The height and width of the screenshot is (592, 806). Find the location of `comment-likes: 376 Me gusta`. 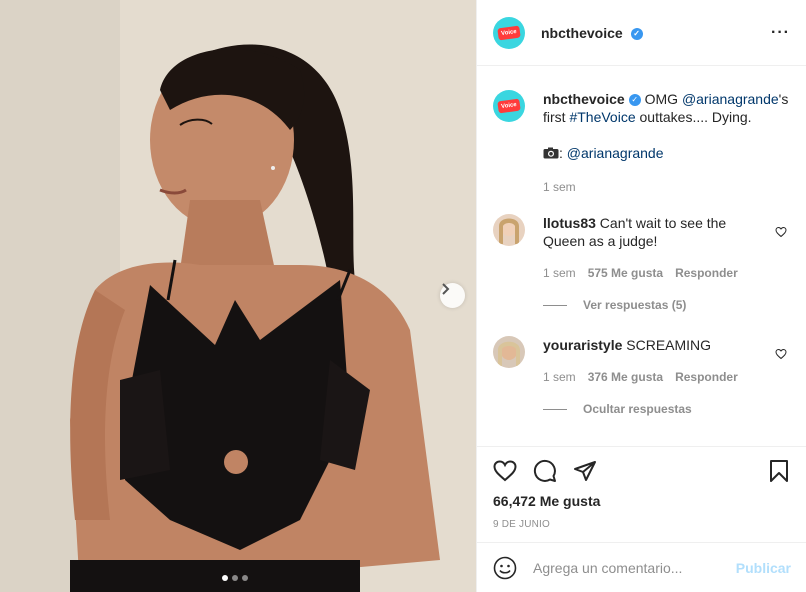

comment-likes: 376 Me gusta is located at coordinates (625, 377).